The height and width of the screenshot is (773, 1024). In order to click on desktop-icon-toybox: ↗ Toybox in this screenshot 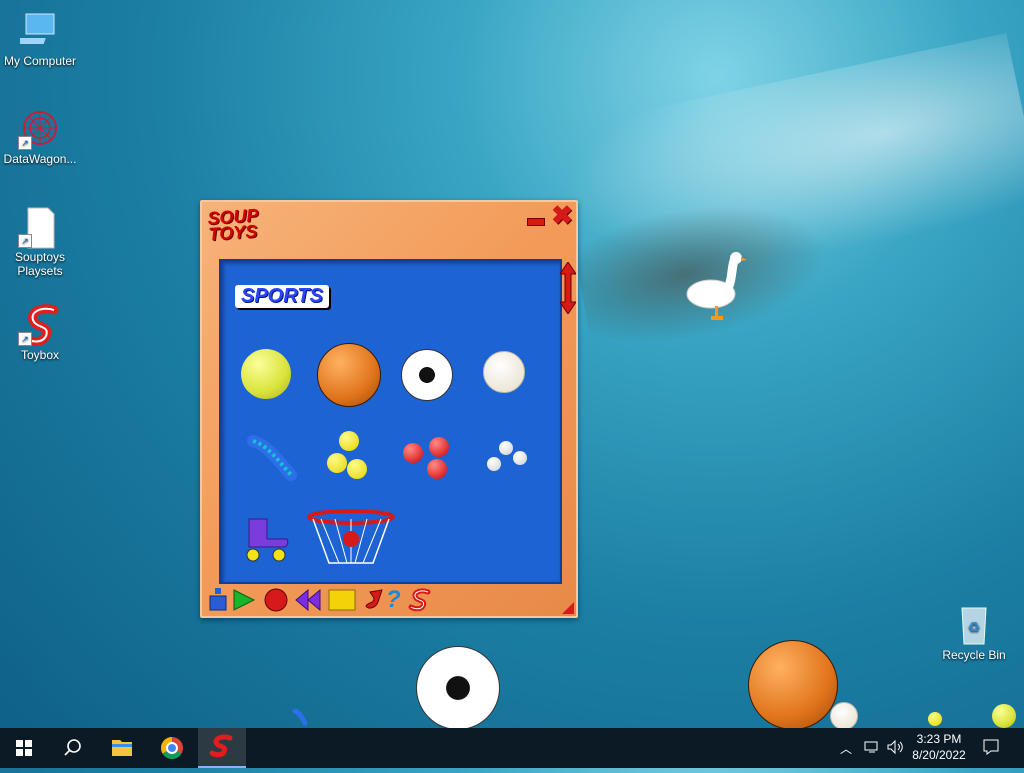, I will do `click(40, 333)`.